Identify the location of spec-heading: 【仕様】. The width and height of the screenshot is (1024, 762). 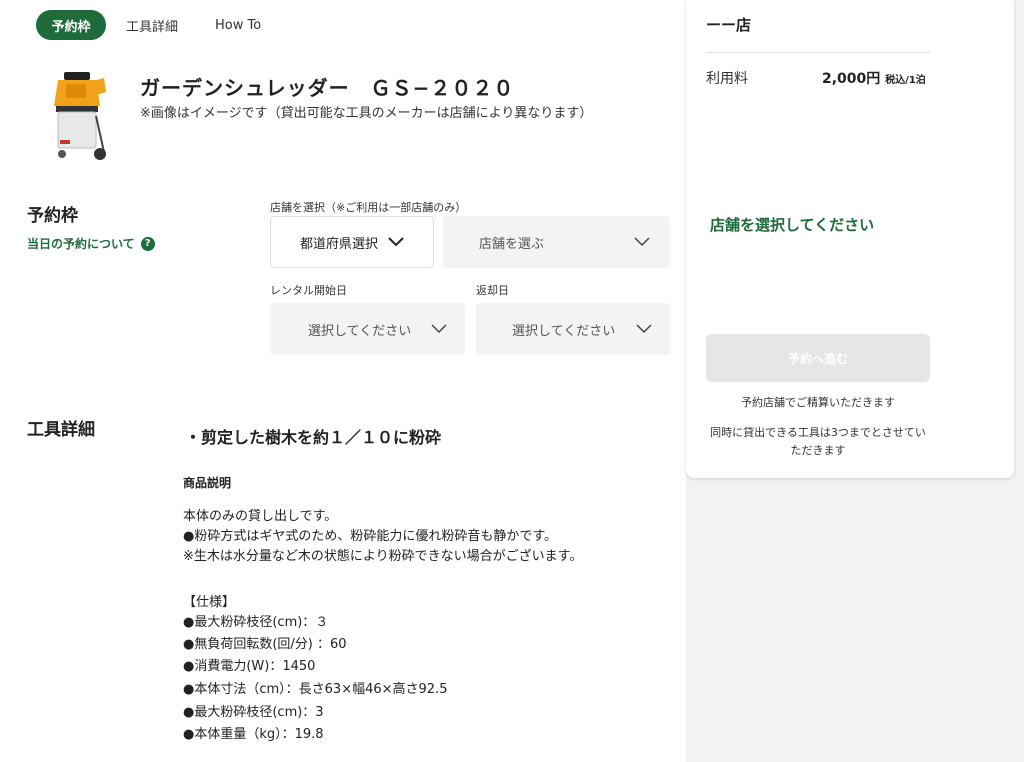
(209, 602).